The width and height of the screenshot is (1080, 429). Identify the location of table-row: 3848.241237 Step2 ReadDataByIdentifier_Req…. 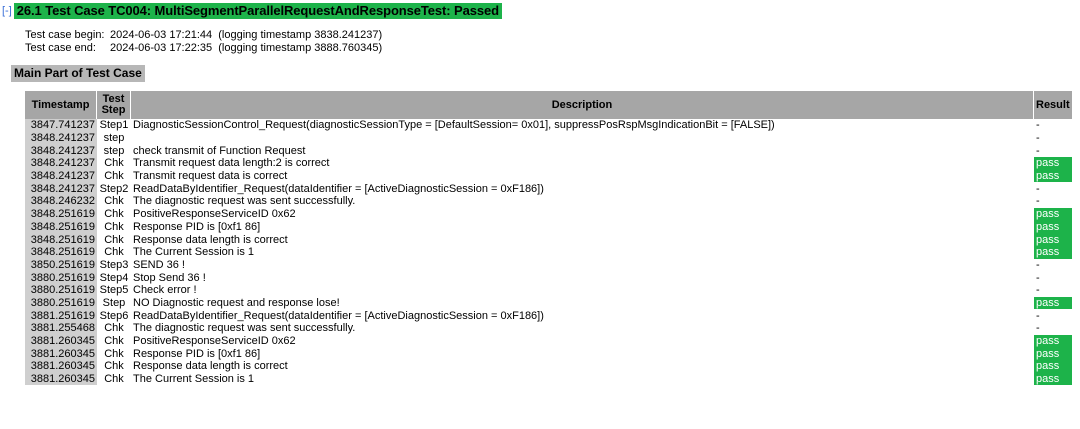
(548, 189).